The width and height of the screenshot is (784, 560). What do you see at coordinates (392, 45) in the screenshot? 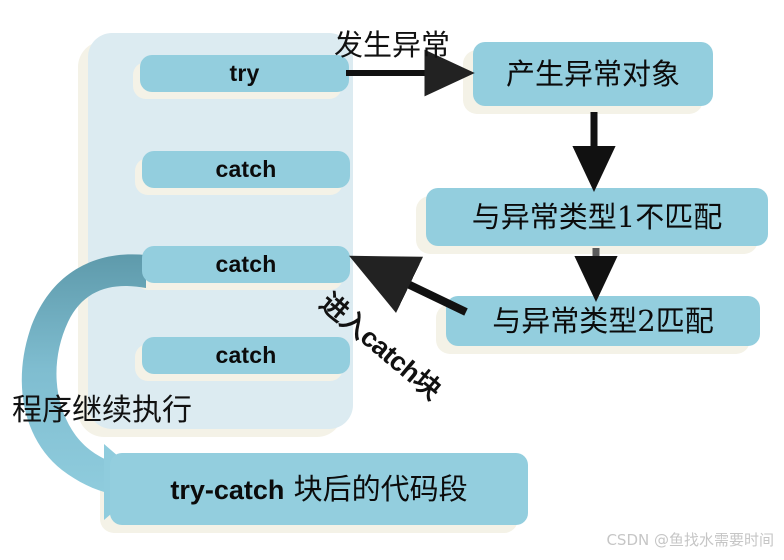
I see `throw-exception-edge-label: 发生异常` at bounding box center [392, 45].